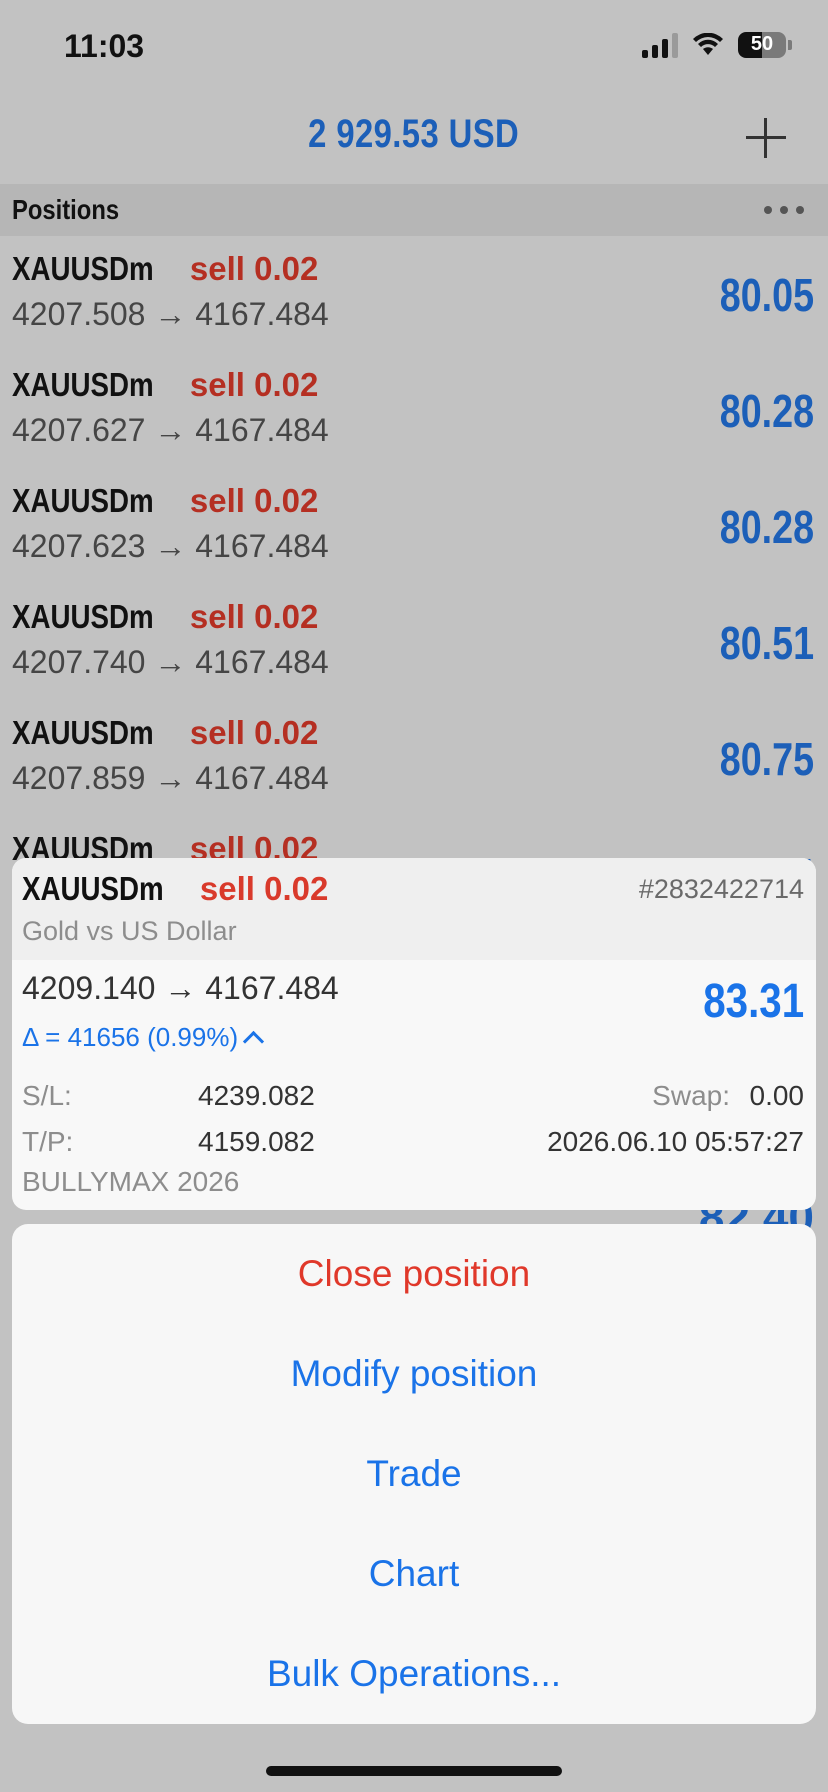 The image size is (828, 1792). What do you see at coordinates (691, 1095) in the screenshot?
I see `swap-label: Swap:` at bounding box center [691, 1095].